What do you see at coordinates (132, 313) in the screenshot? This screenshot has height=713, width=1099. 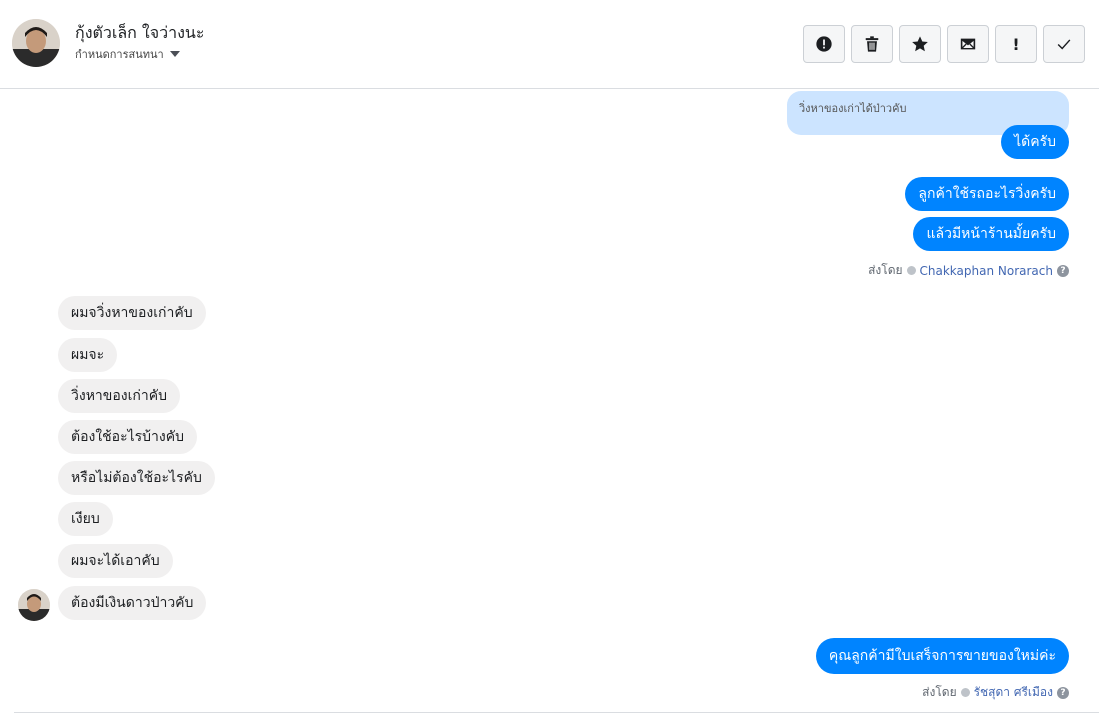 I see `incoming-message: ผมจวิ่งหาของเก่าคับ` at bounding box center [132, 313].